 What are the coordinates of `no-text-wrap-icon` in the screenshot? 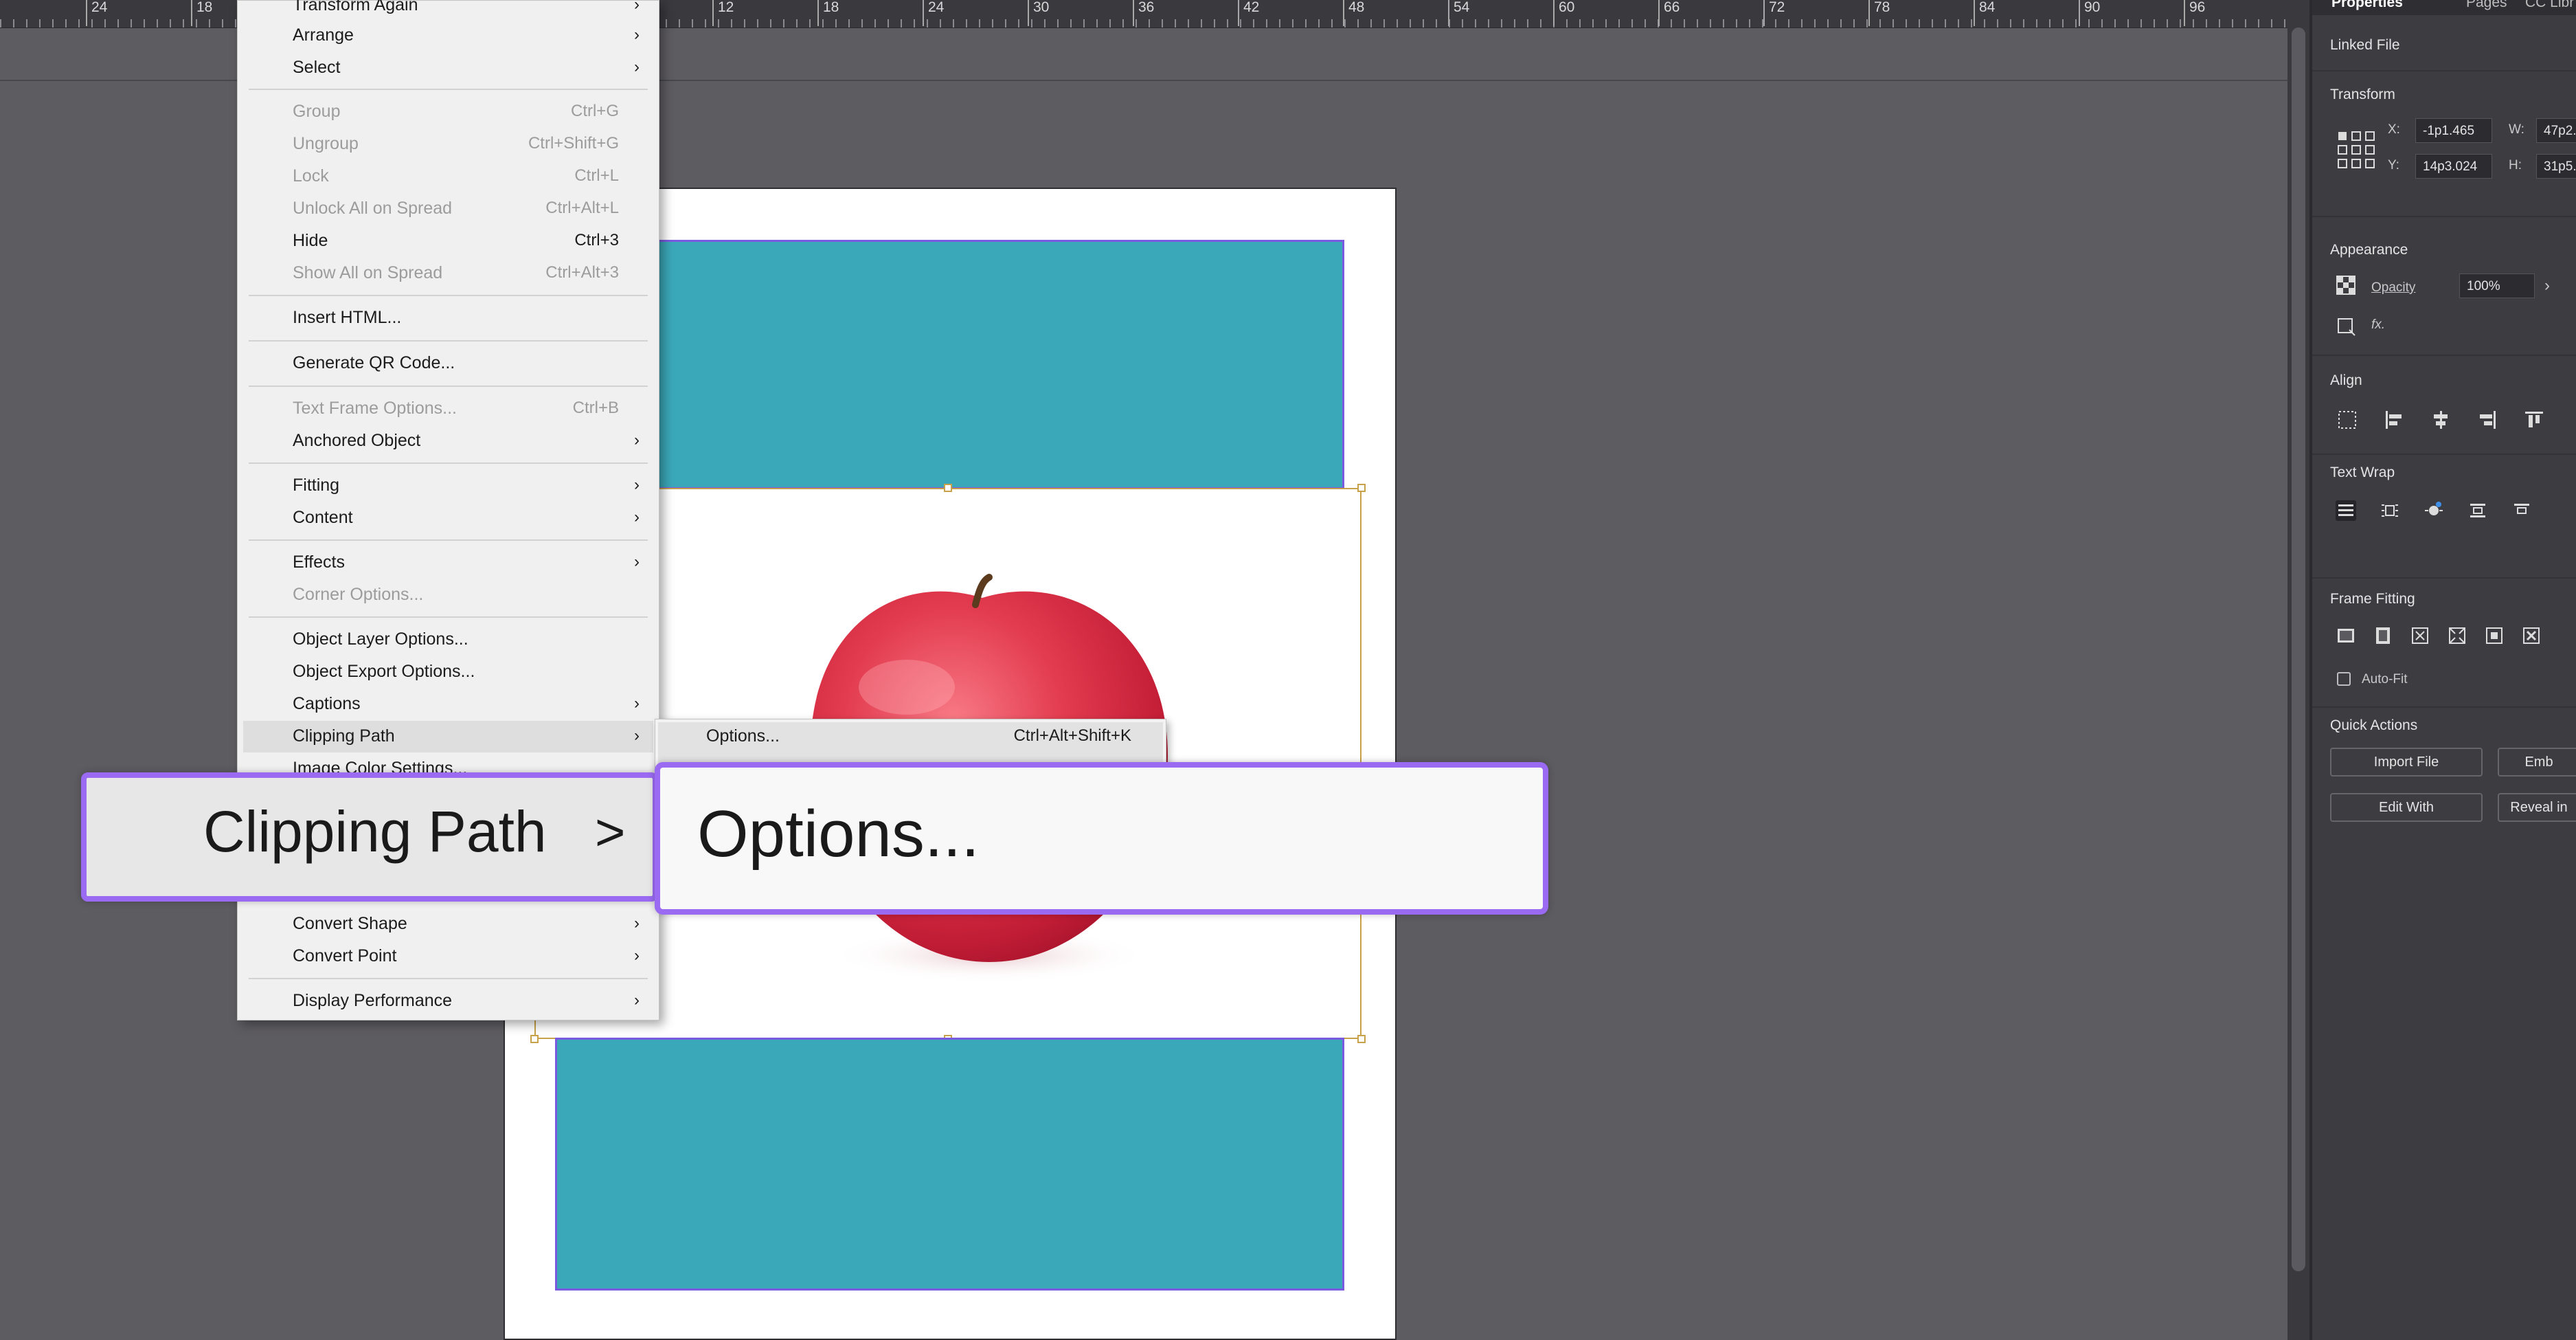 It's located at (2346, 510).